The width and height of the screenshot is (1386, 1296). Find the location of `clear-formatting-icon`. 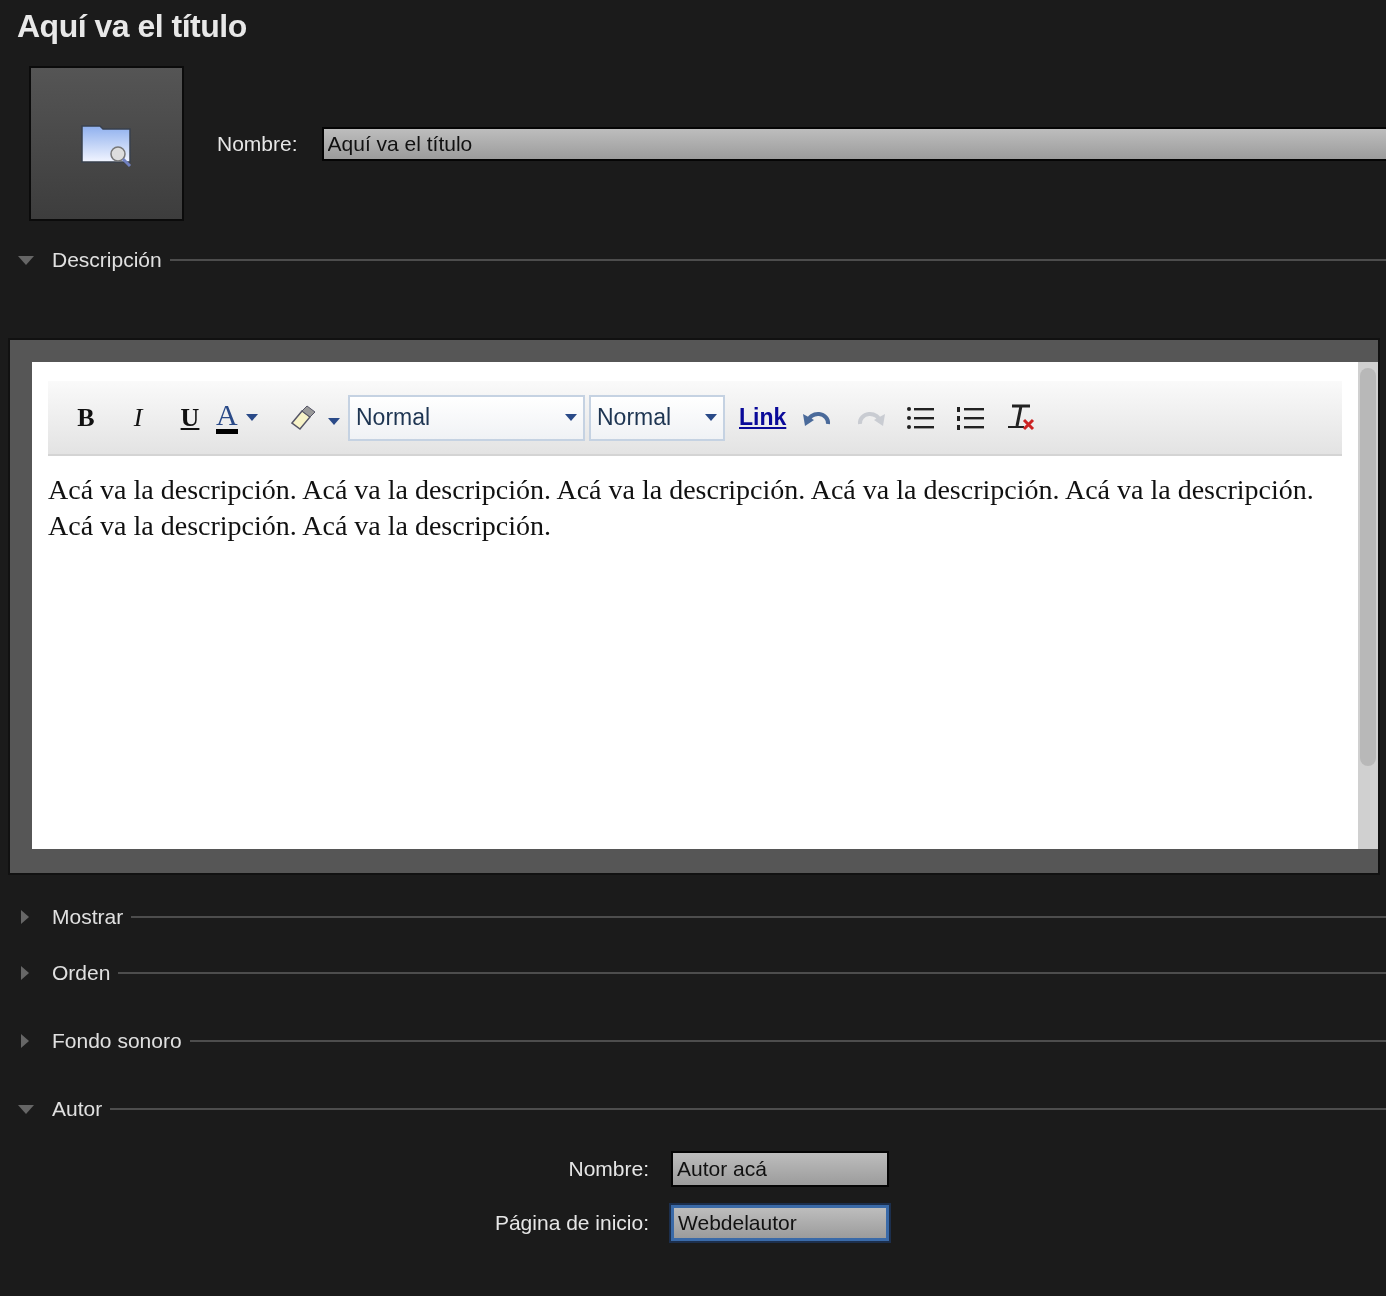

clear-formatting-icon is located at coordinates (1021, 417).